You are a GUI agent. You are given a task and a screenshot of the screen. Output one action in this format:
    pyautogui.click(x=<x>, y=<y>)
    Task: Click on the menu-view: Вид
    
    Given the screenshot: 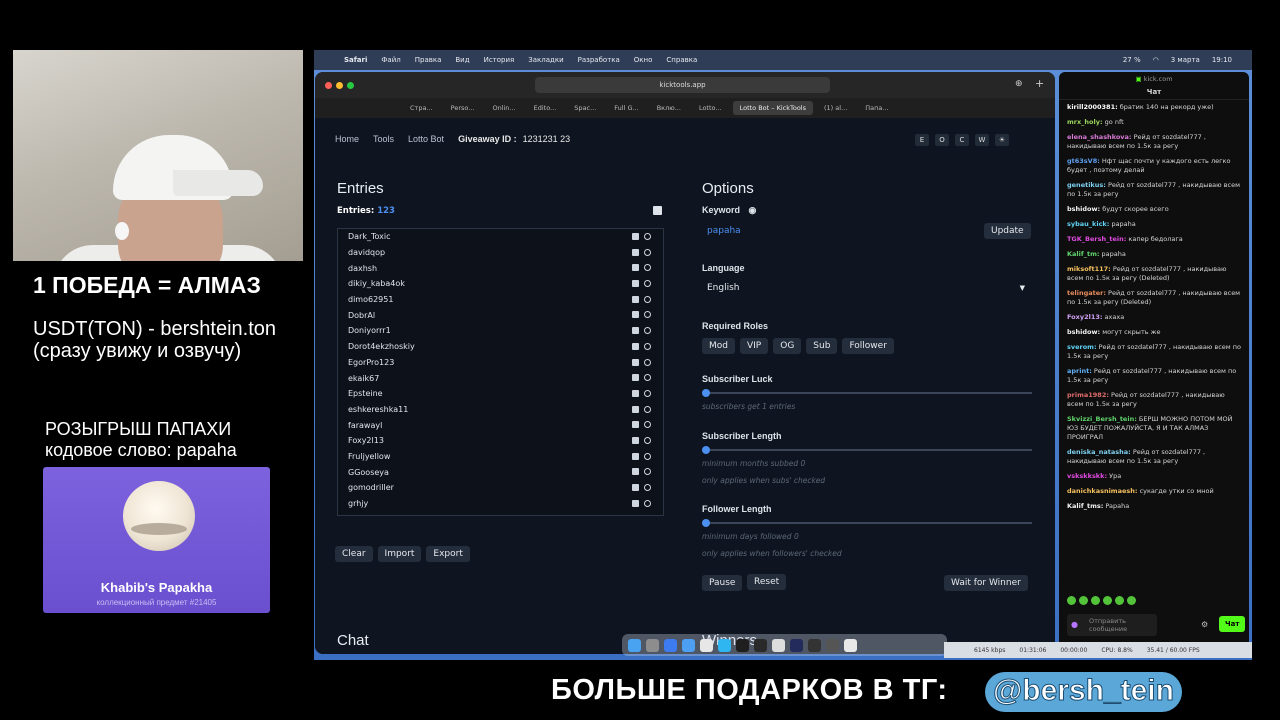 What is the action you would take?
    pyautogui.click(x=462, y=60)
    